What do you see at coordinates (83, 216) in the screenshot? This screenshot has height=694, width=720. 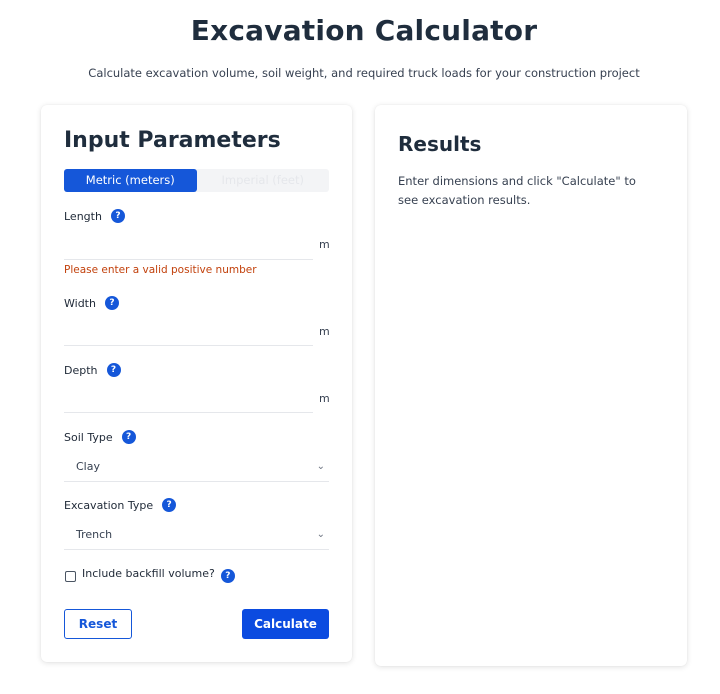 I see `length-label-text: Length` at bounding box center [83, 216].